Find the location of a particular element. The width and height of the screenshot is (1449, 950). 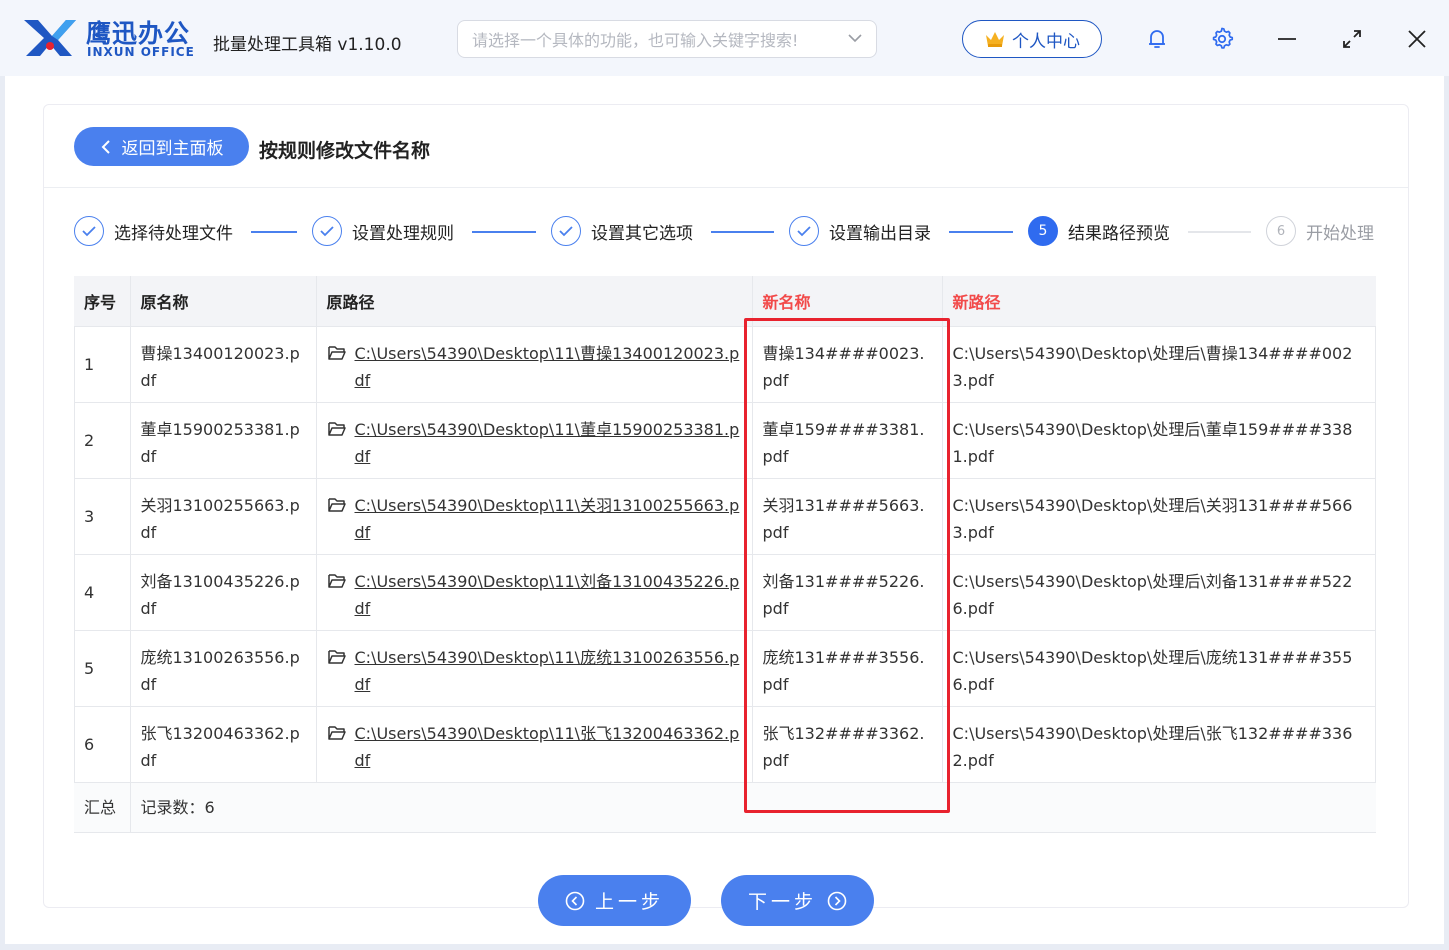

prev-step-label: 上一步 is located at coordinates (629, 902).